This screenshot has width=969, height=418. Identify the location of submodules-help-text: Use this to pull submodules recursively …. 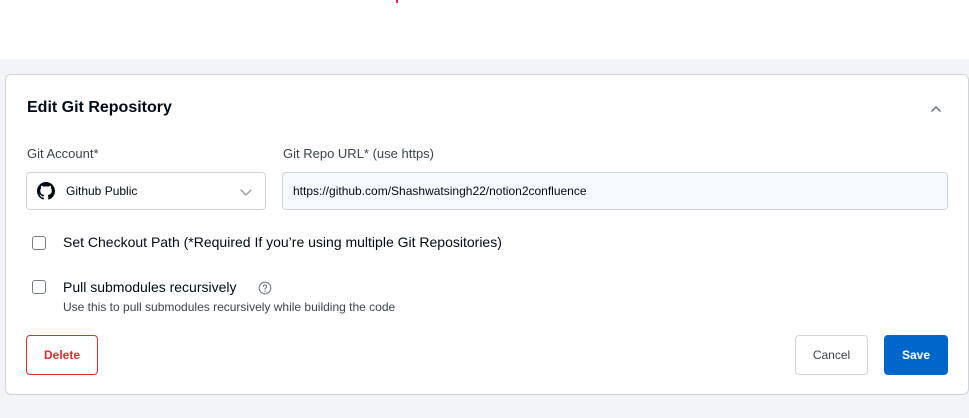
(229, 307).